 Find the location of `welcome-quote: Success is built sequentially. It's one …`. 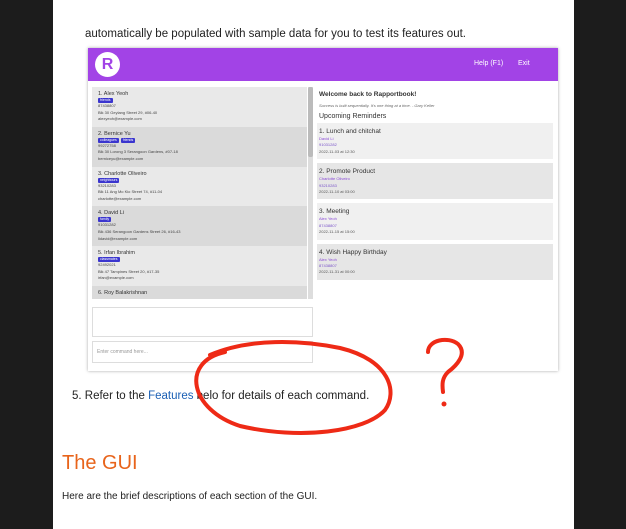

welcome-quote: Success is built sequentially. It's one … is located at coordinates (377, 105).